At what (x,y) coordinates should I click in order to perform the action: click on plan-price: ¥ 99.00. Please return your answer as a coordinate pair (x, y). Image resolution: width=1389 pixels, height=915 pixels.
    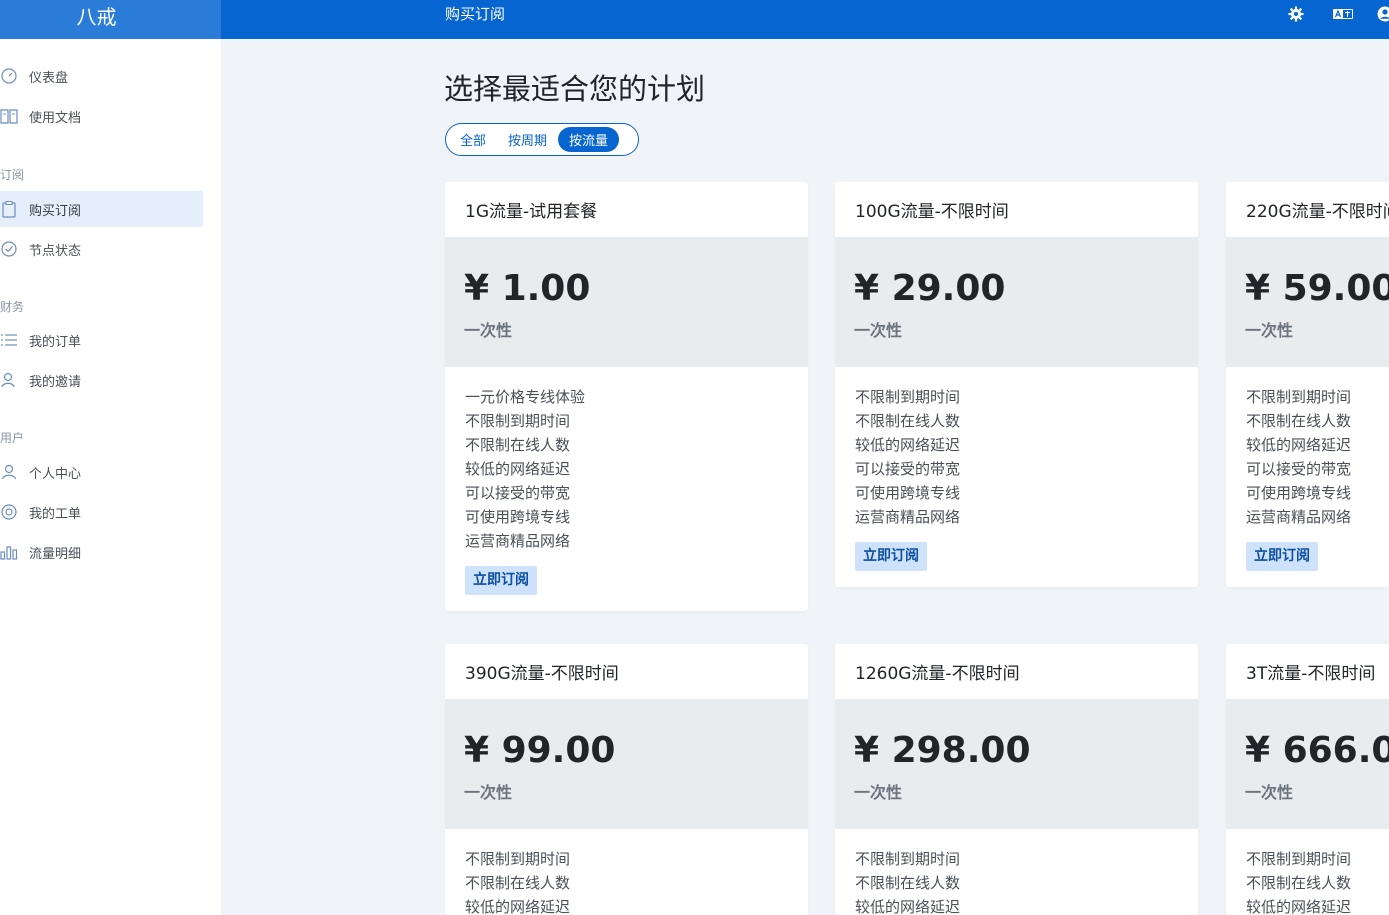
    Looking at the image, I should click on (540, 750).